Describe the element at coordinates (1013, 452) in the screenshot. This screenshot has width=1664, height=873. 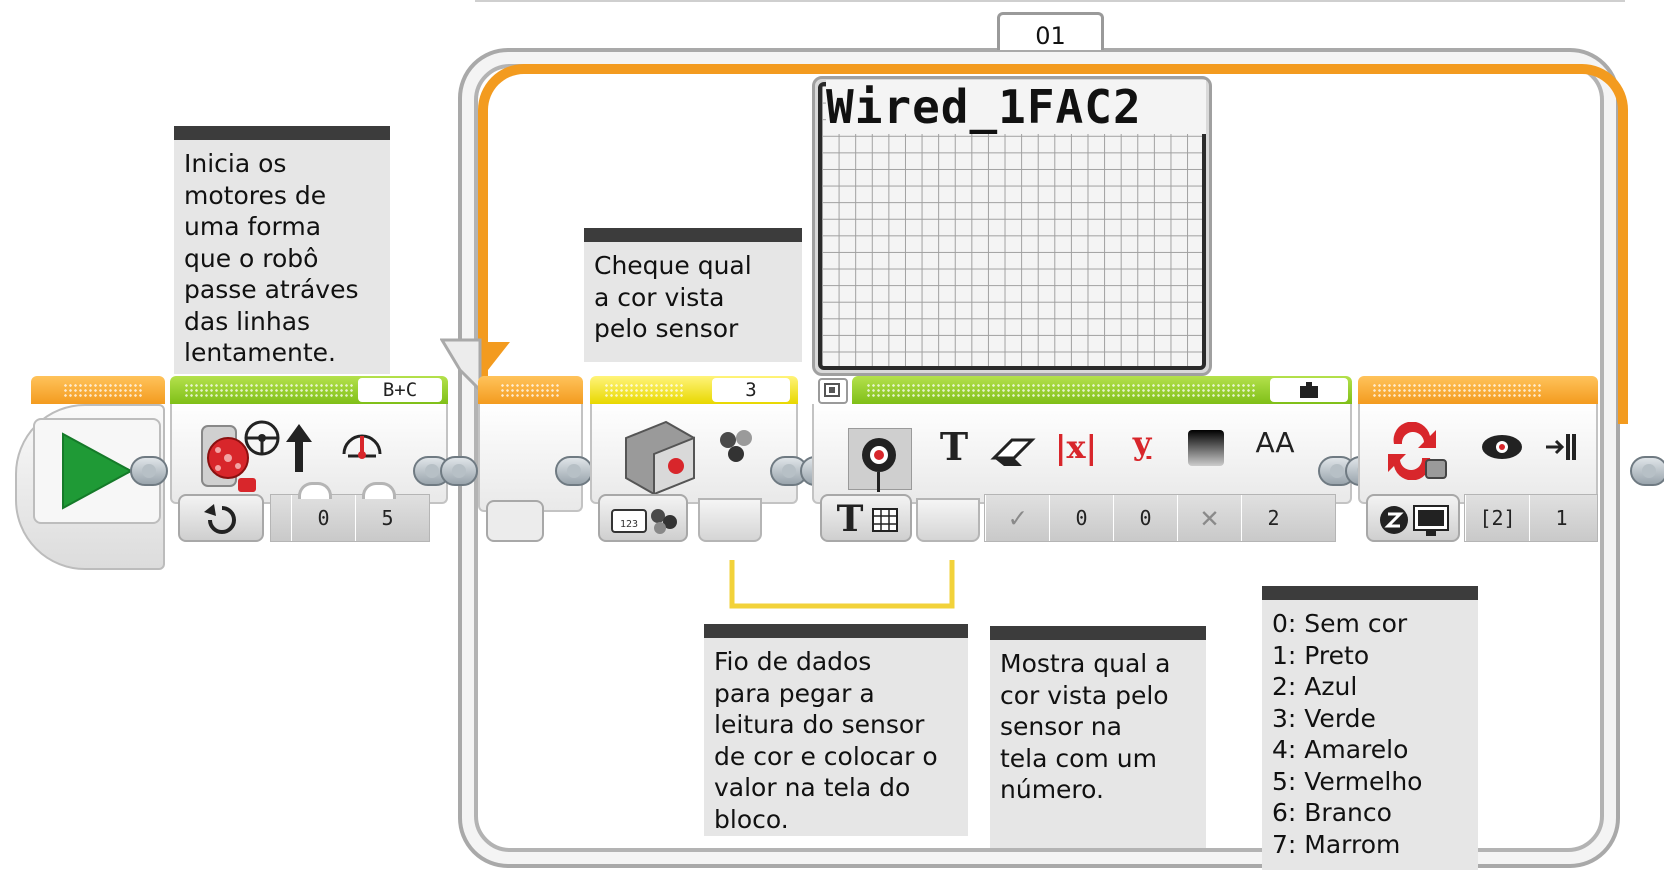
I see `eraser-icon` at that location.